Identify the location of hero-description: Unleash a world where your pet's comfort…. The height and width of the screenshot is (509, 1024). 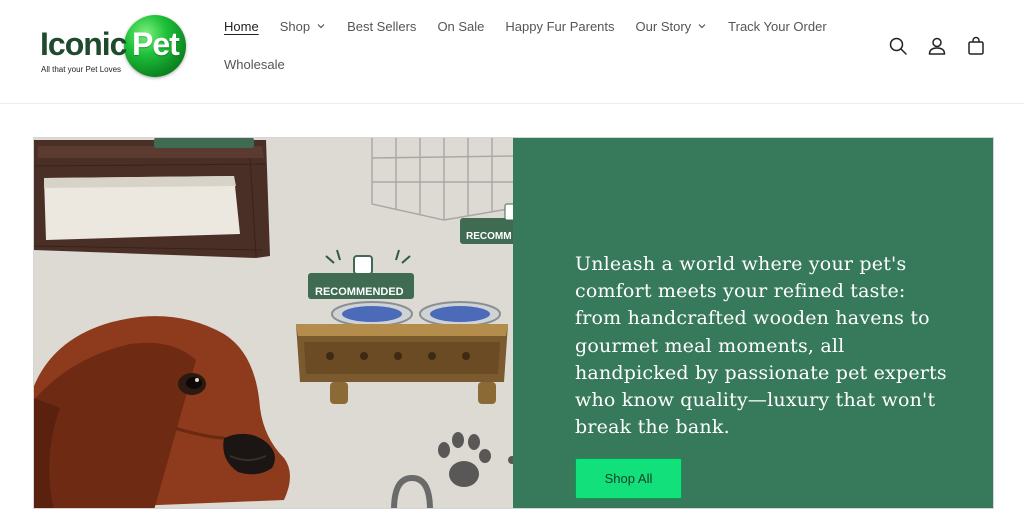
(761, 346).